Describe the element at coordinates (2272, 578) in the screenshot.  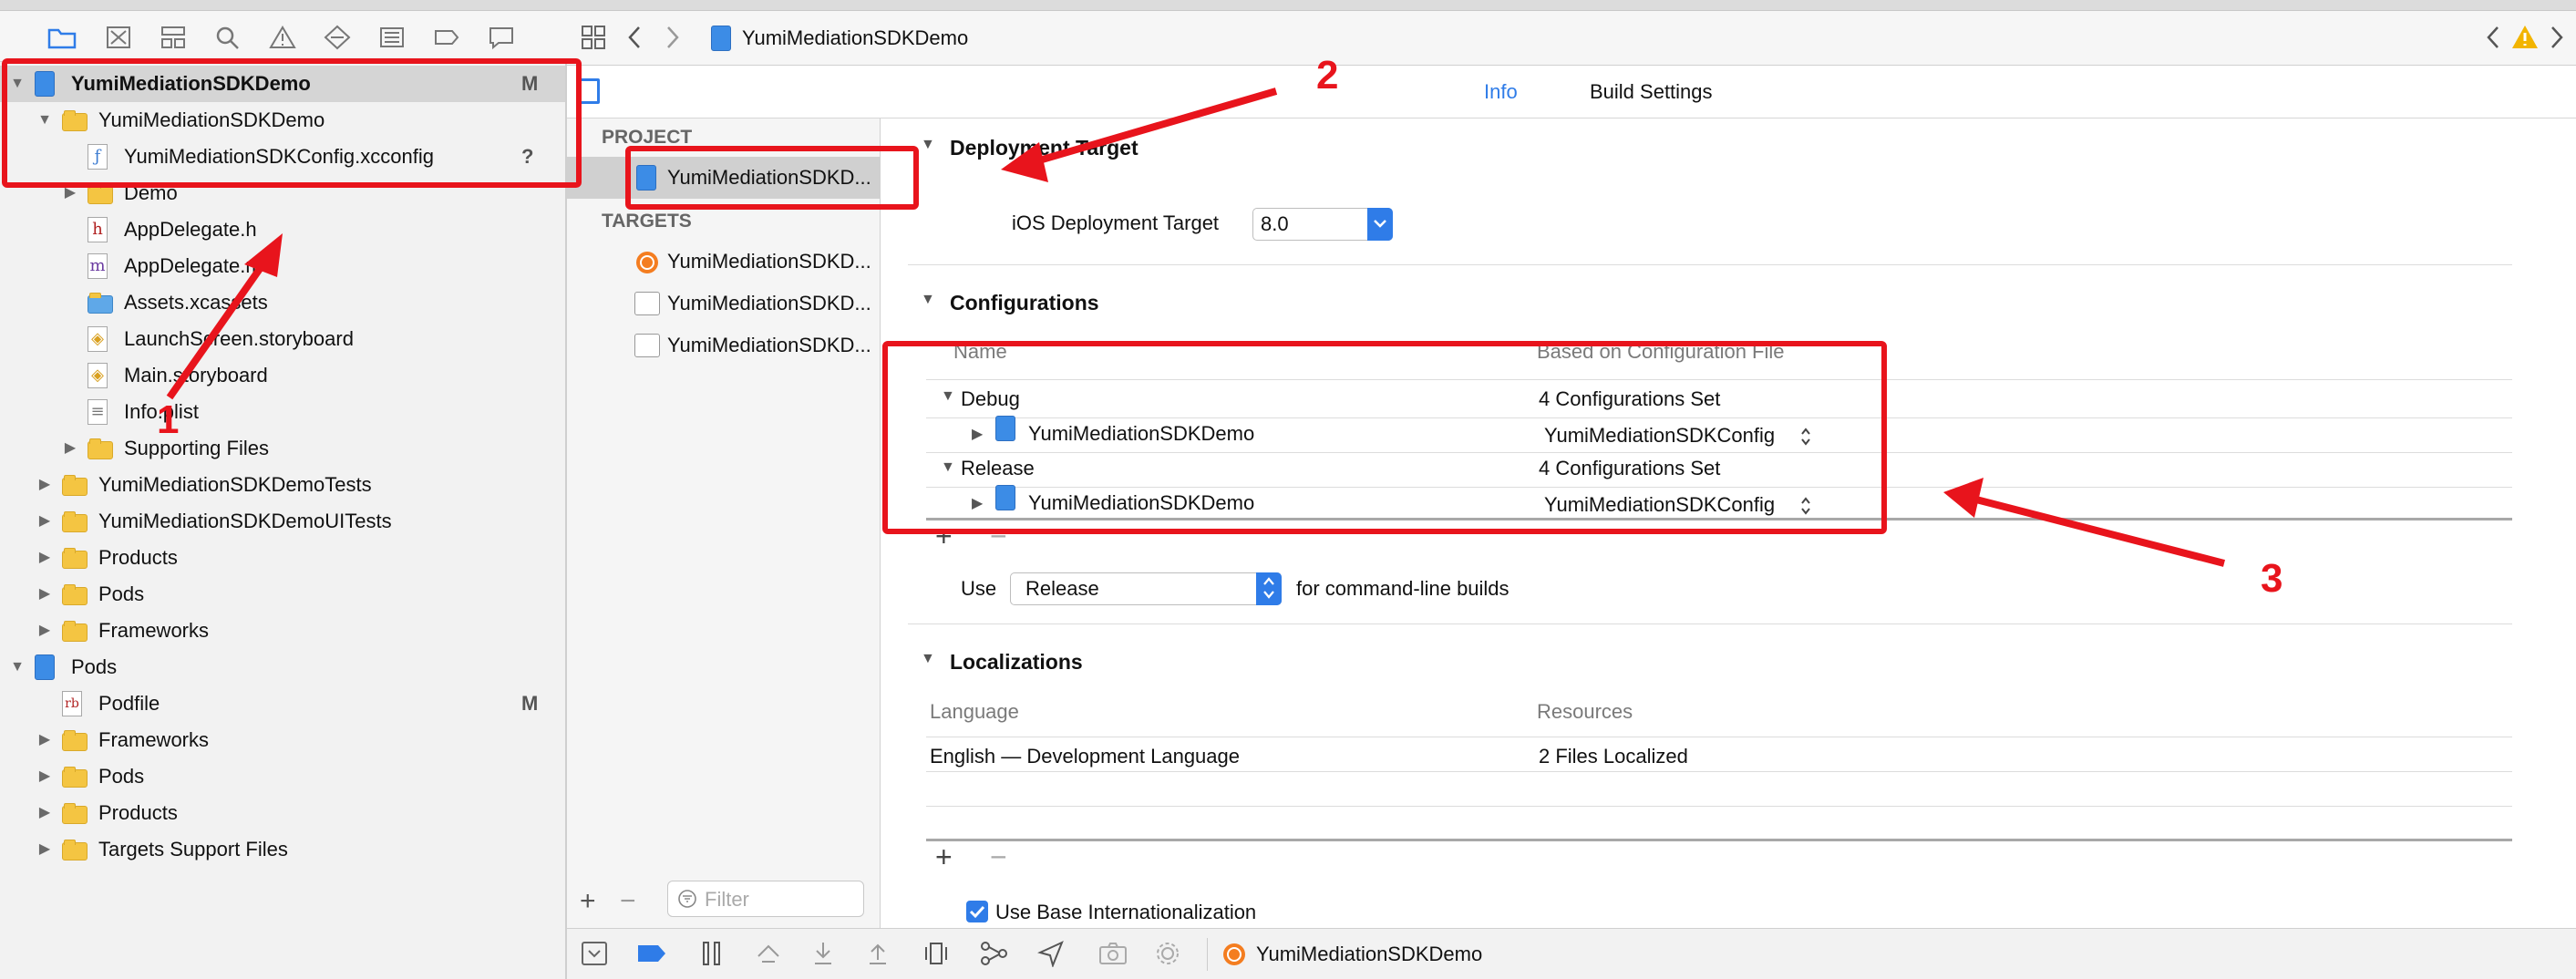
I see `annotation-number-3: 3` at that location.